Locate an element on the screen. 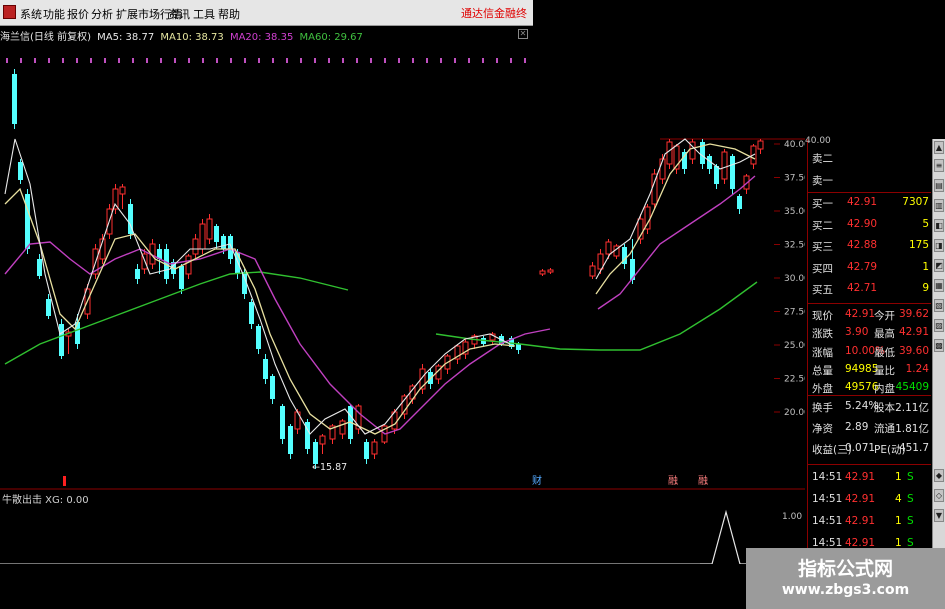 This screenshot has width=945, height=609. tick-volume: 1 is located at coordinates (898, 477).